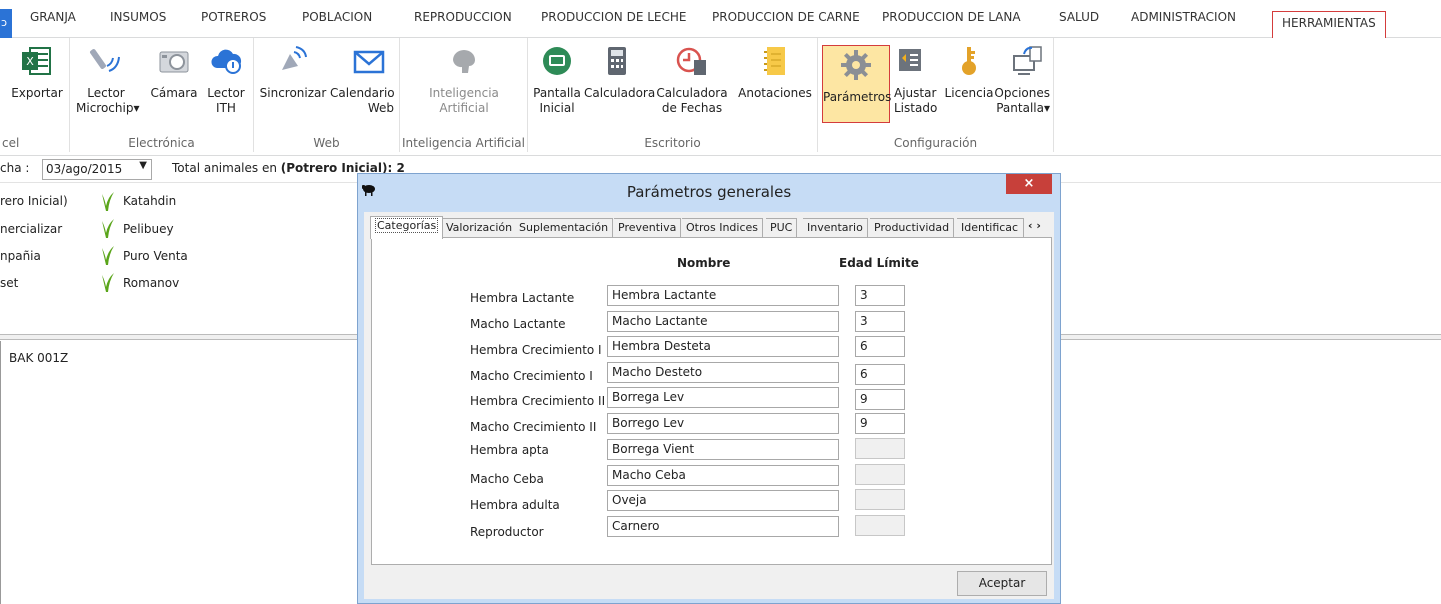 The width and height of the screenshot is (1441, 604). Describe the element at coordinates (362, 80) in the screenshot. I see `calendario-web-button: Calendario Web` at that location.